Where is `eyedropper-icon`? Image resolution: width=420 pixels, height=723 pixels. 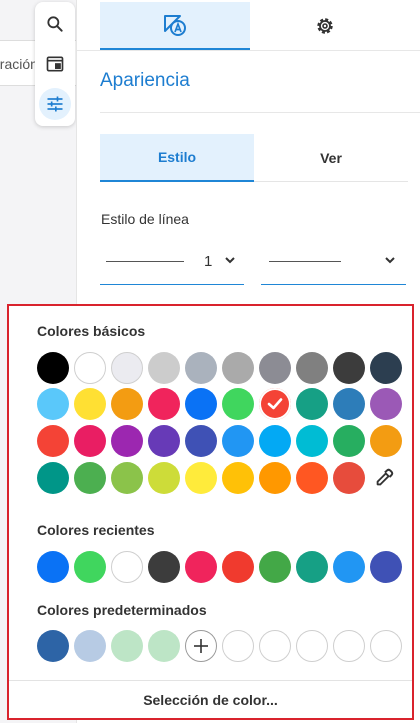 eyedropper-icon is located at coordinates (385, 477).